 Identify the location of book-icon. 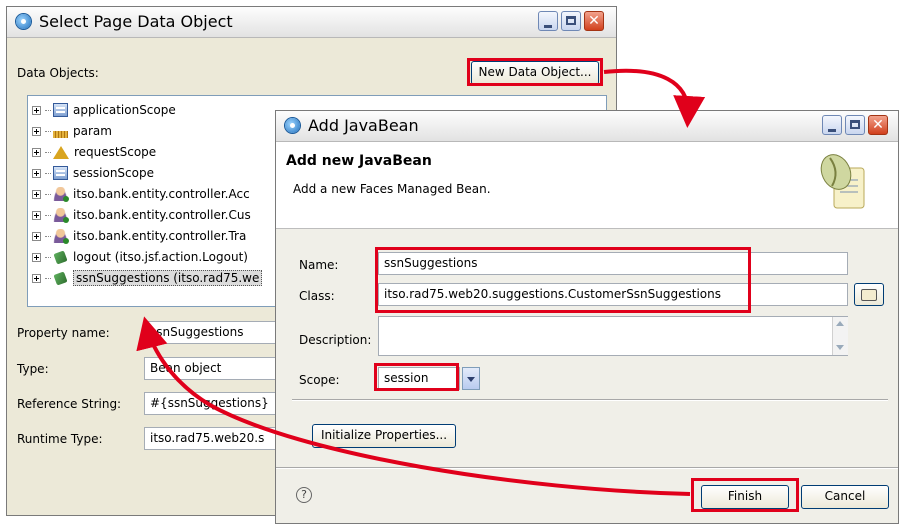
(869, 294).